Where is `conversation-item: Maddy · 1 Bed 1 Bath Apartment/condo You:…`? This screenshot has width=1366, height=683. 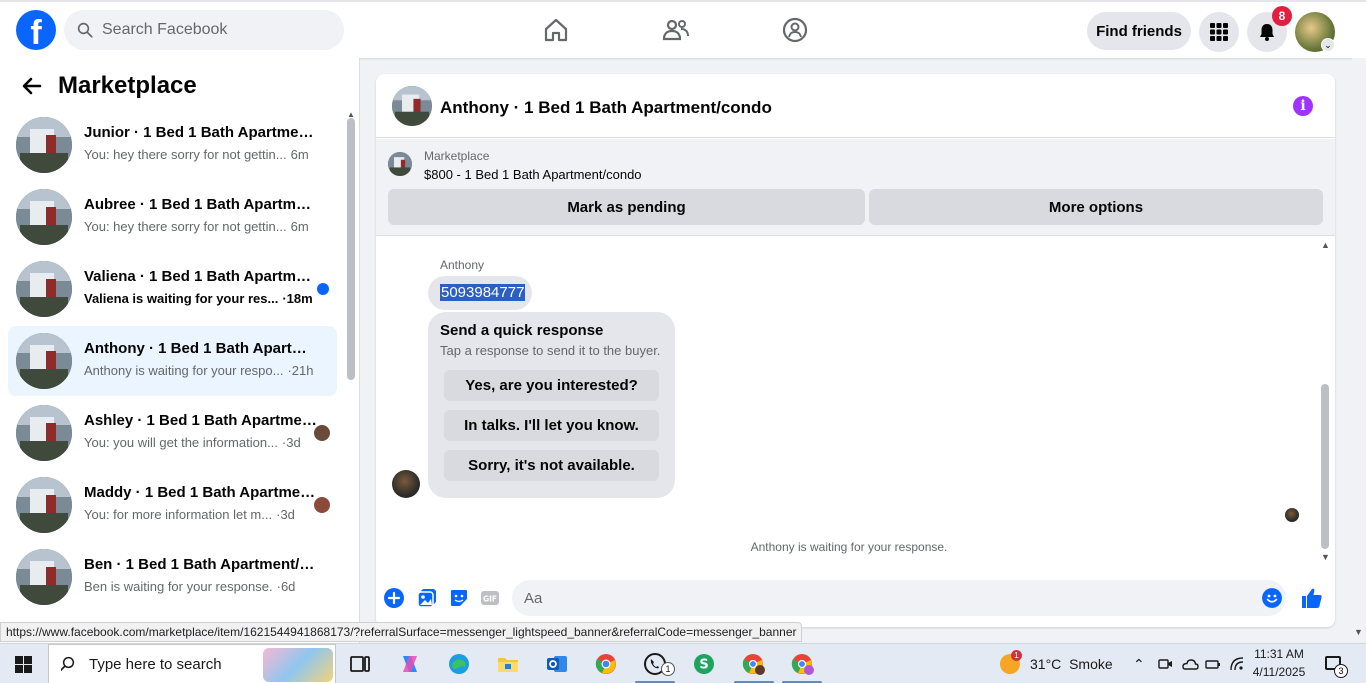 conversation-item: Maddy · 1 Bed 1 Bath Apartment/condo You:… is located at coordinates (172, 505).